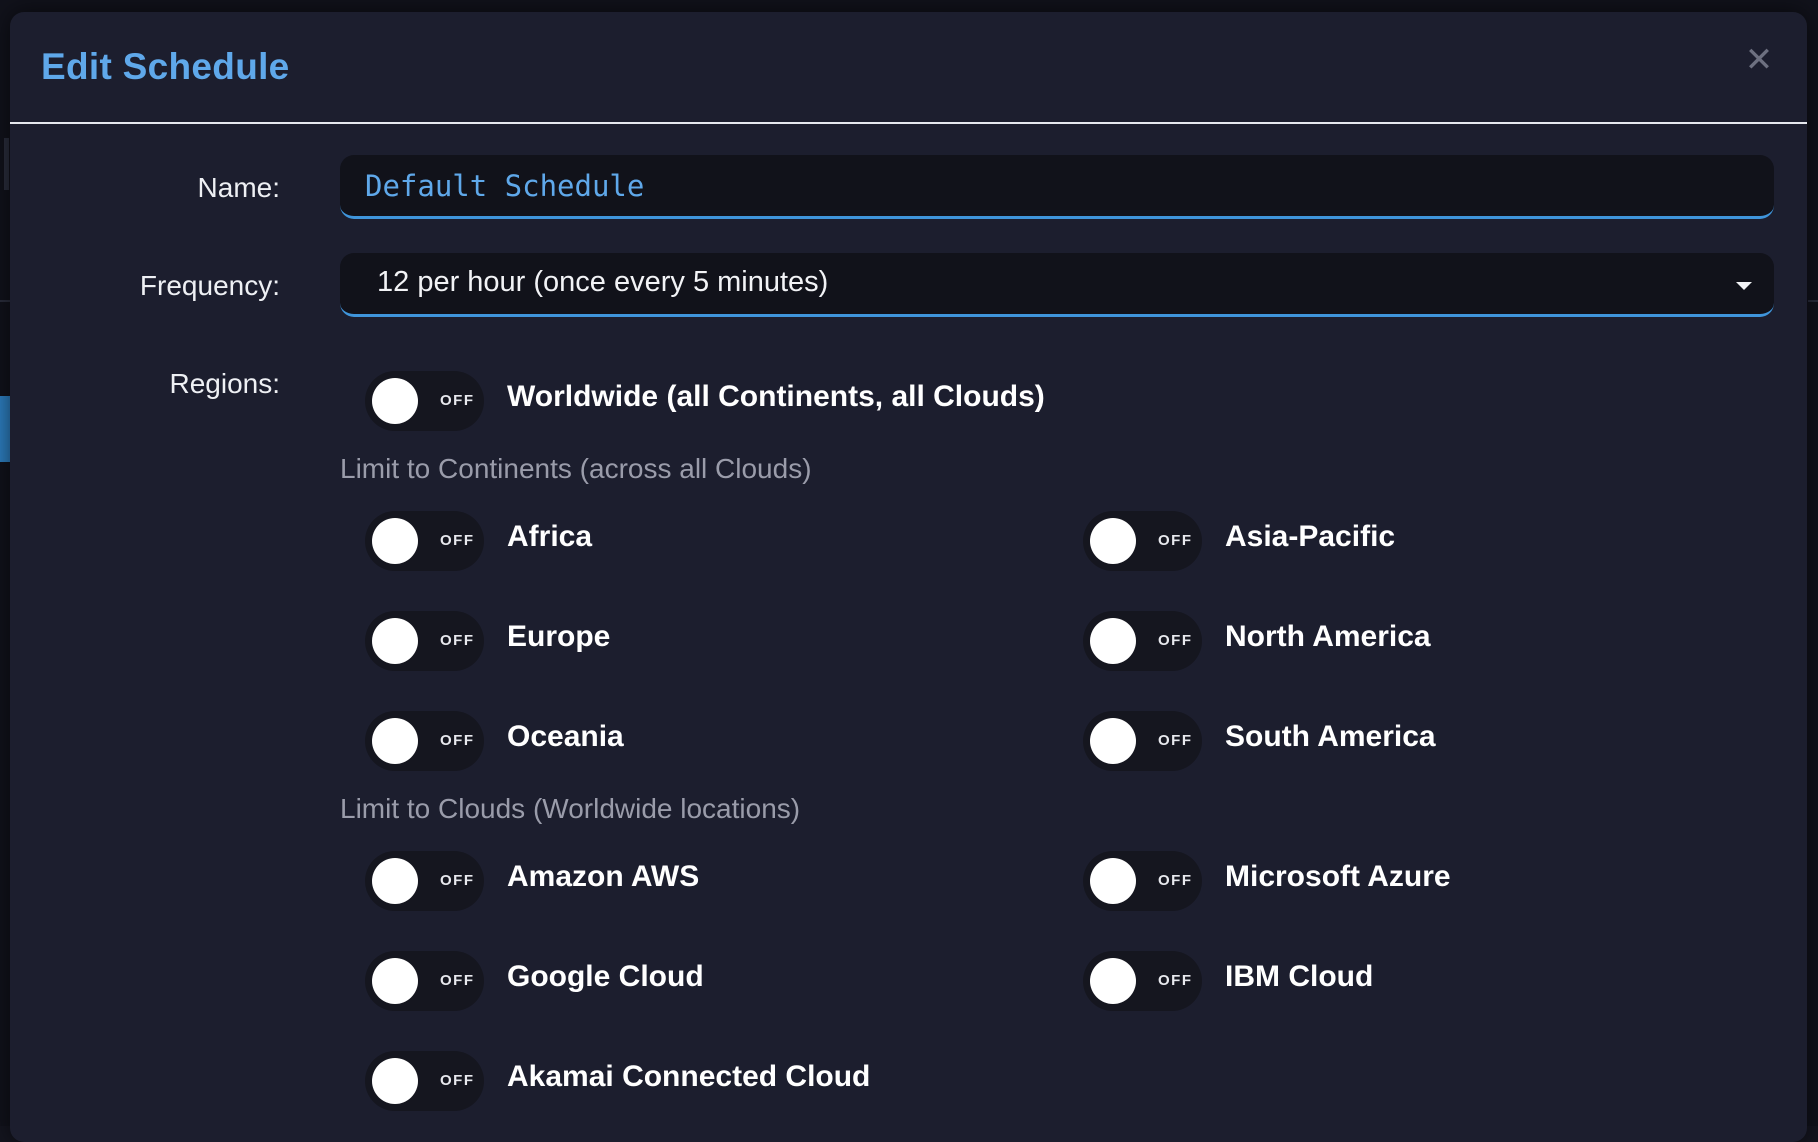  Describe the element at coordinates (224, 383) in the screenshot. I see `regions-label: Regions:` at that location.